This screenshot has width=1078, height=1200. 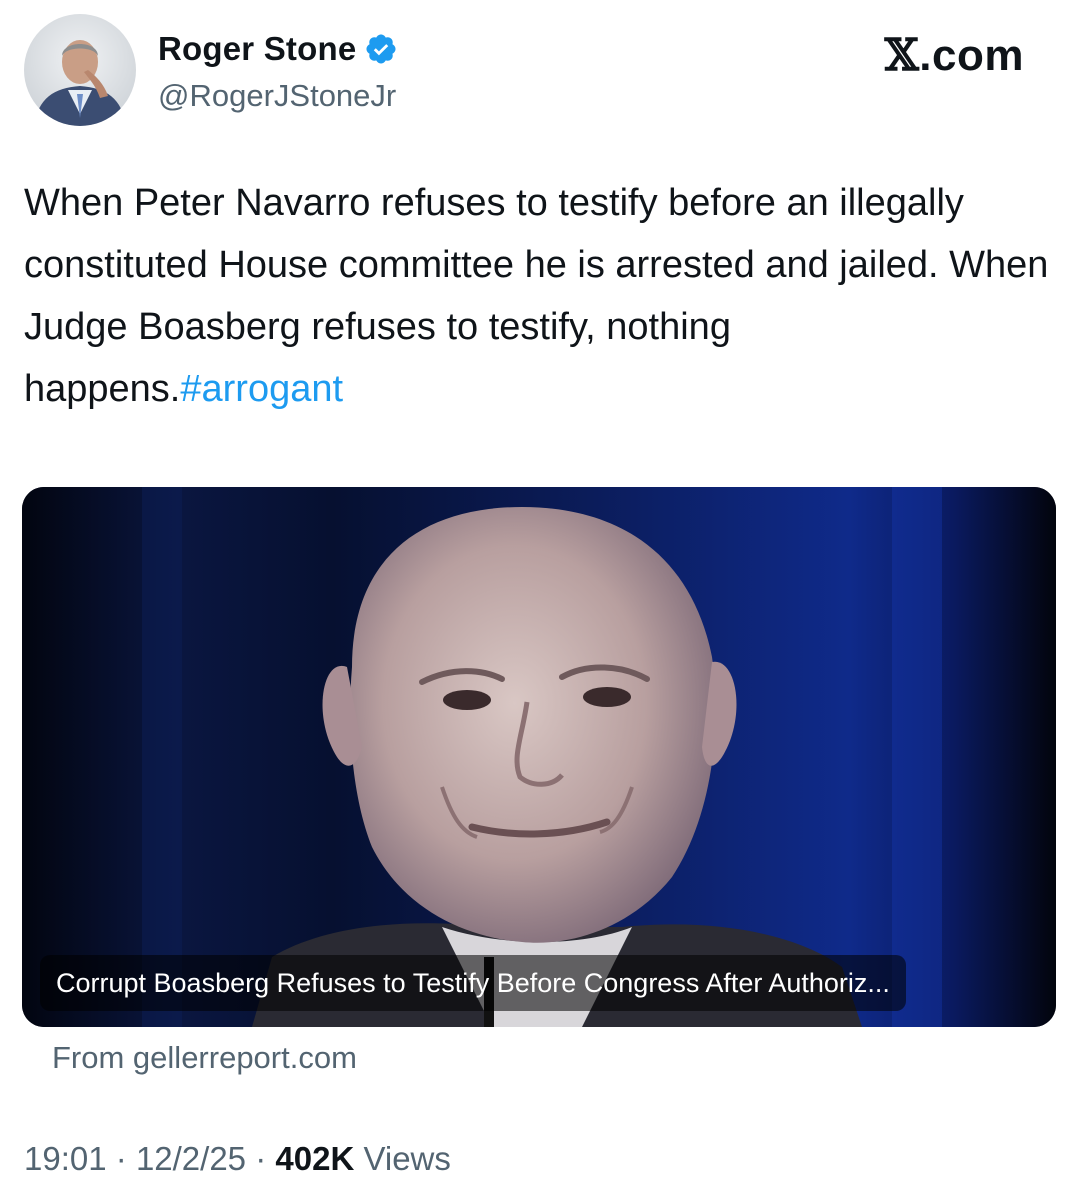 What do you see at coordinates (902, 55) in the screenshot?
I see `brand-logo-glyph: 𝕏` at bounding box center [902, 55].